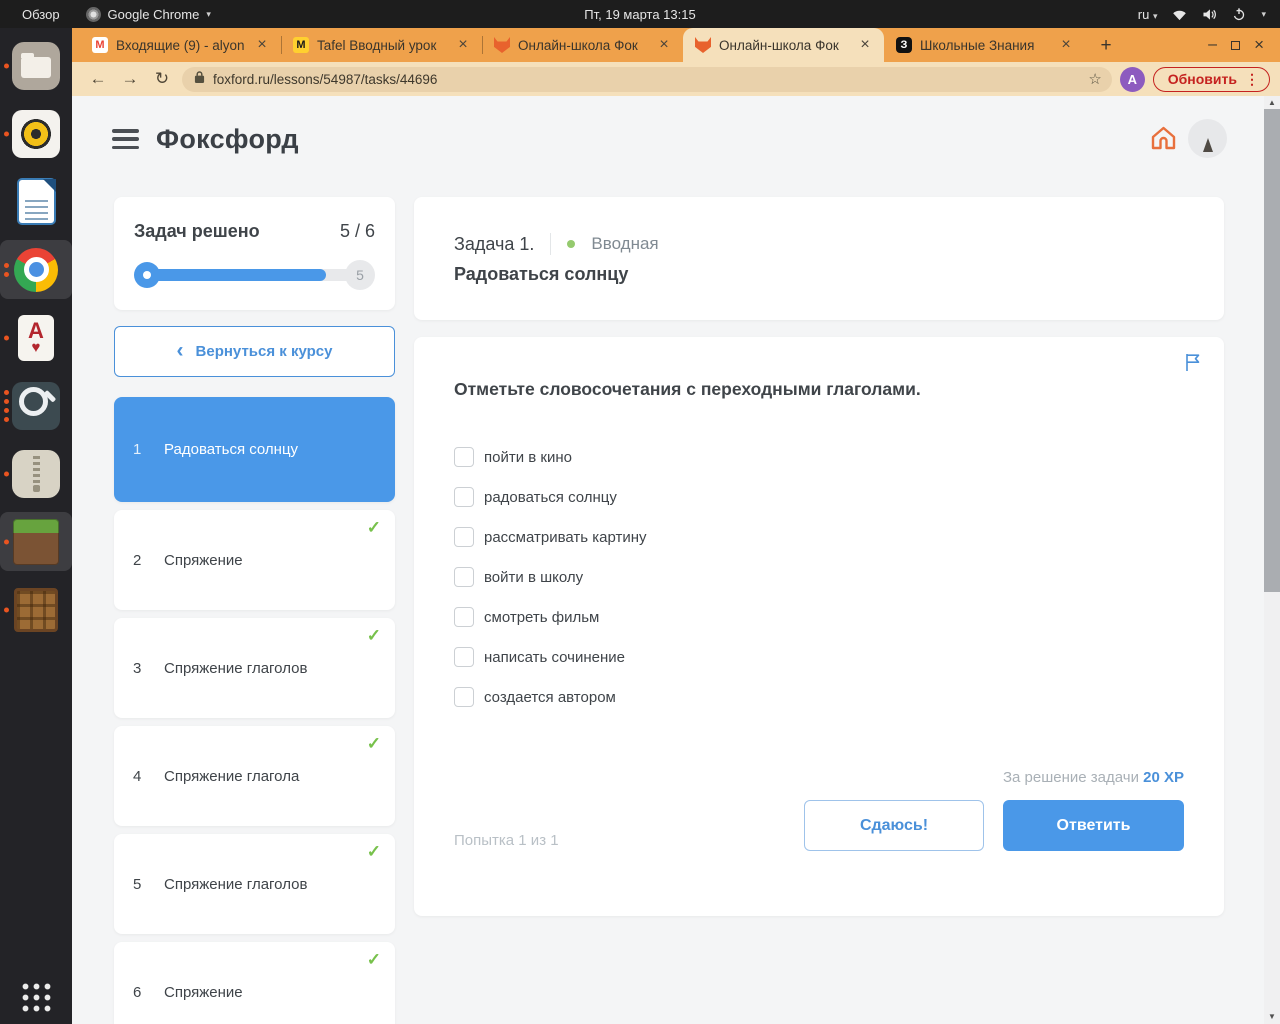  Describe the element at coordinates (137, 884) in the screenshot. I see `task-item-number: 5` at that location.